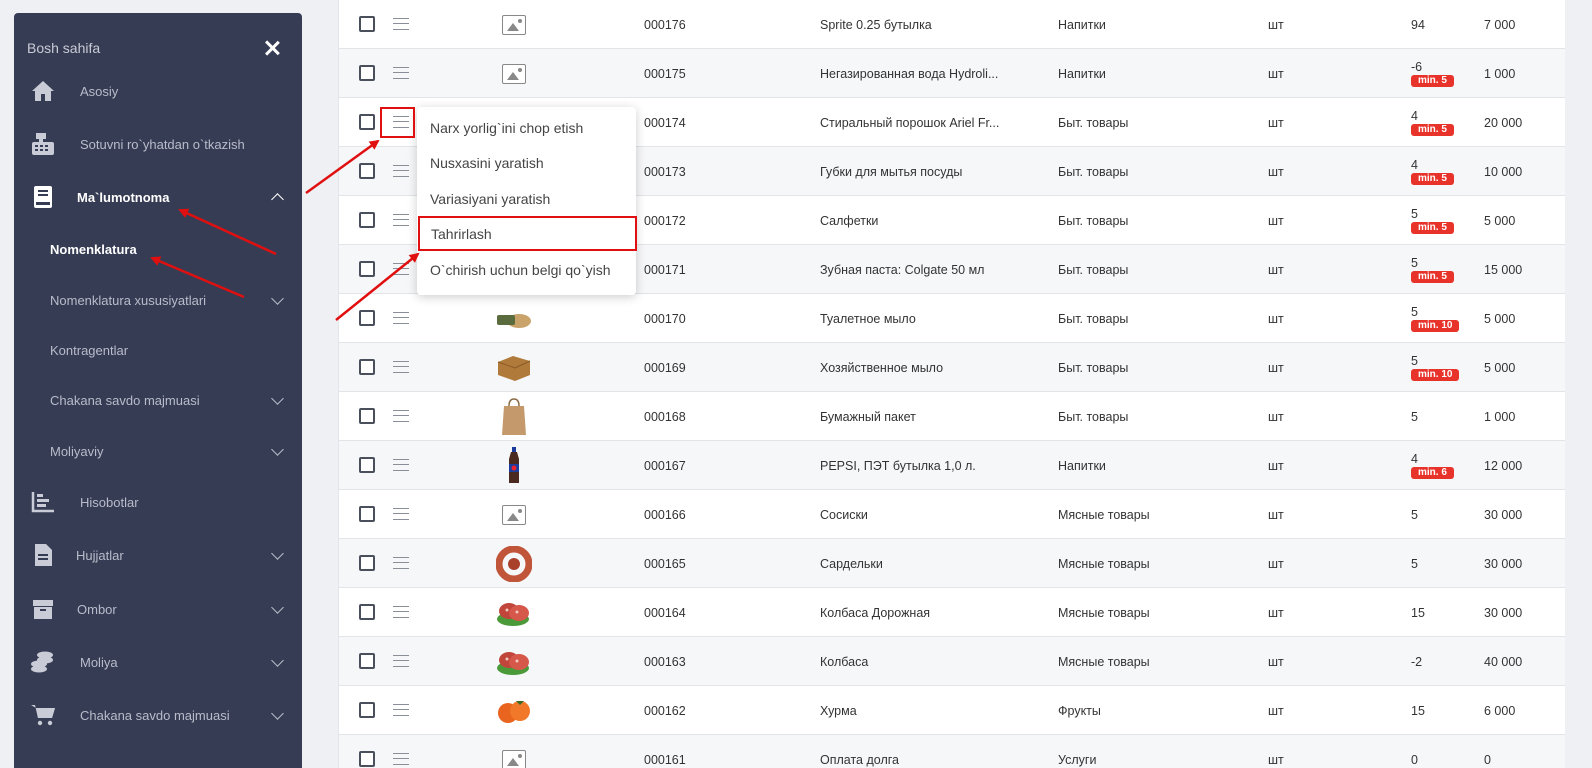 This screenshot has height=768, width=1592. Describe the element at coordinates (43, 144) in the screenshot. I see `cash-register-icon` at that location.